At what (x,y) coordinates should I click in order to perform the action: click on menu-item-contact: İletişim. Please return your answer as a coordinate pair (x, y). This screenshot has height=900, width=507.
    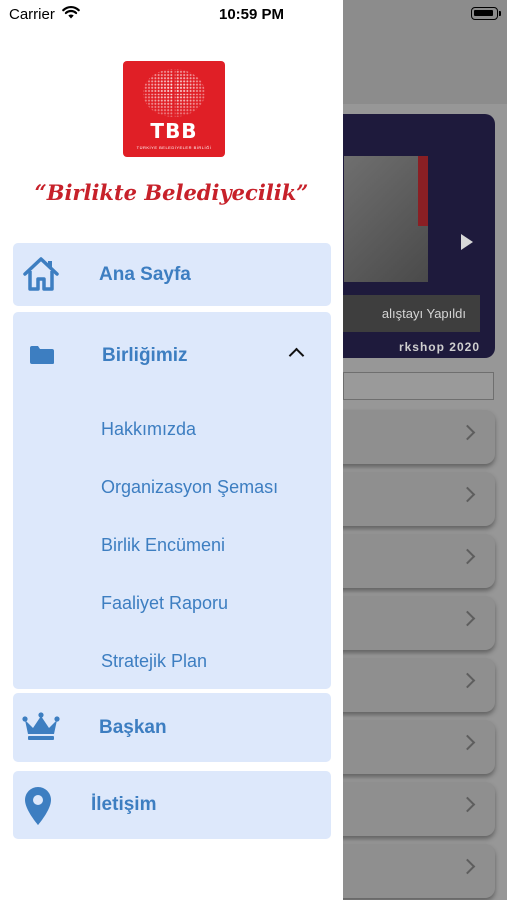
    Looking at the image, I should click on (172, 805).